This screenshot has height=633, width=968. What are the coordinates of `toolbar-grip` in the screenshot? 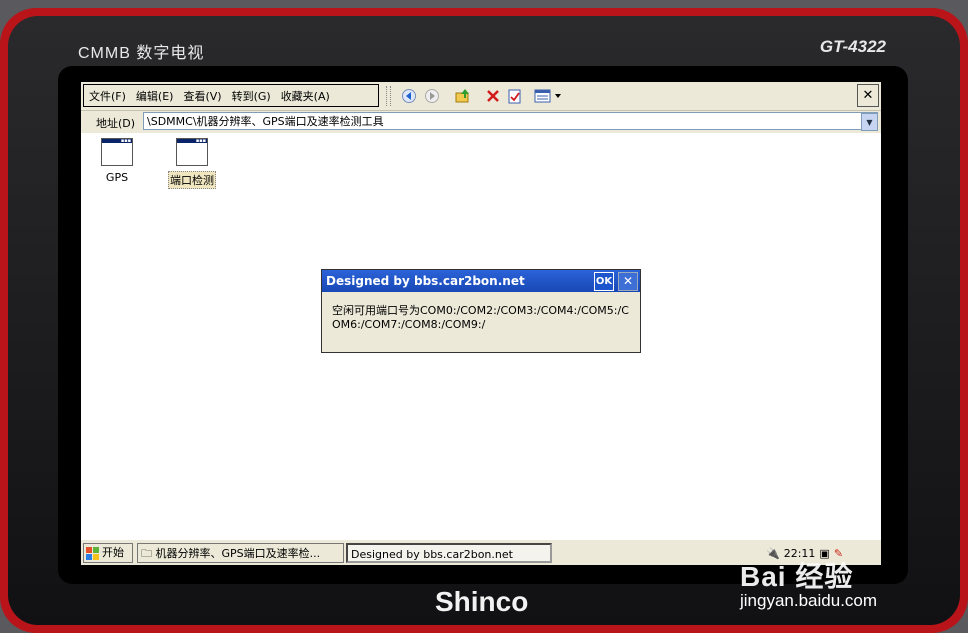 It's located at (388, 96).